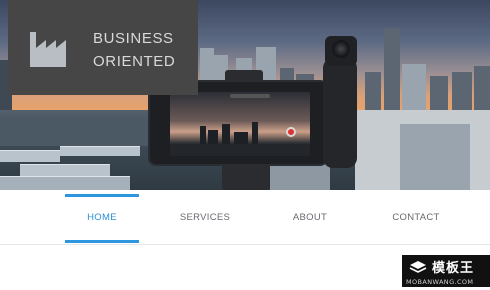 The width and height of the screenshot is (490, 290). What do you see at coordinates (453, 268) in the screenshot?
I see `watermark-text: 模板王` at bounding box center [453, 268].